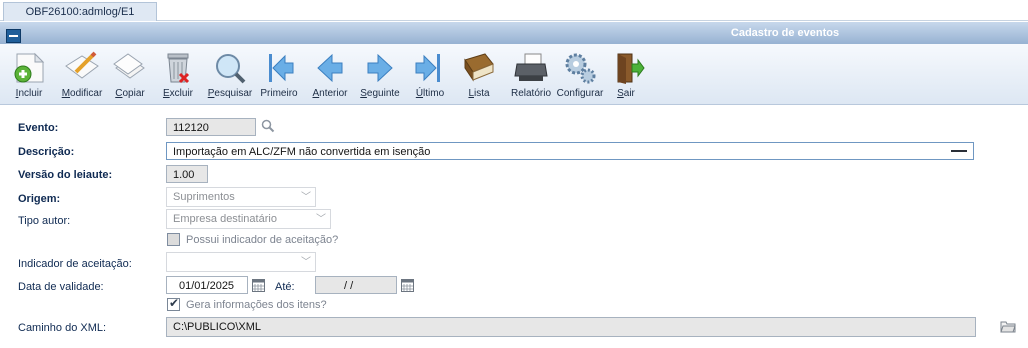 The height and width of the screenshot is (348, 1028). What do you see at coordinates (256, 305) in the screenshot?
I see `gera-info-label: Gera informações dos itens?` at bounding box center [256, 305].